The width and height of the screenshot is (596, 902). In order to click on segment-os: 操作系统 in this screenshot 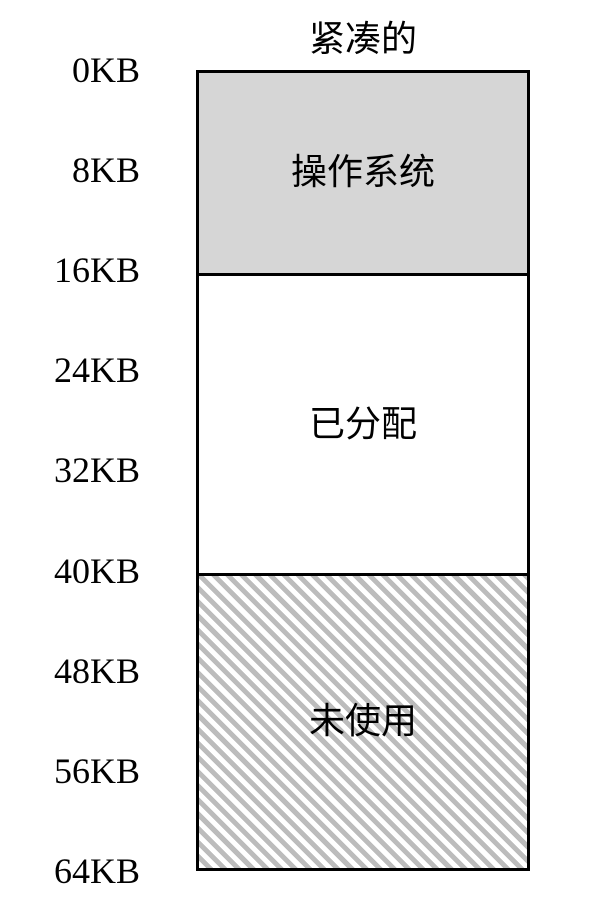, I will do `click(363, 173)`.